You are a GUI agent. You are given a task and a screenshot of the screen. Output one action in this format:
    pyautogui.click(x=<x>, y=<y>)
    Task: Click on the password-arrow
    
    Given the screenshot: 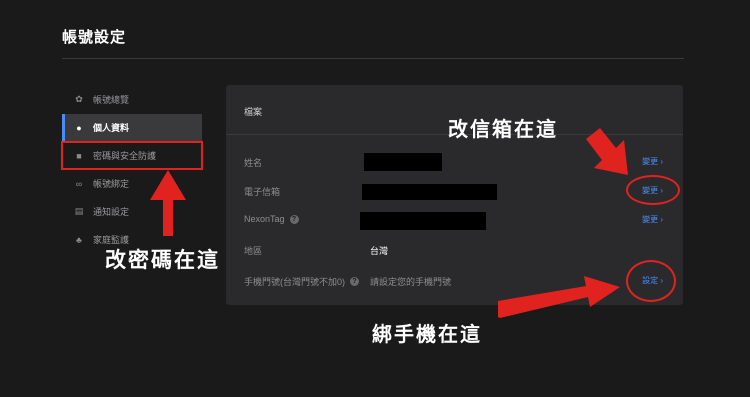 What is the action you would take?
    pyautogui.click(x=168, y=203)
    